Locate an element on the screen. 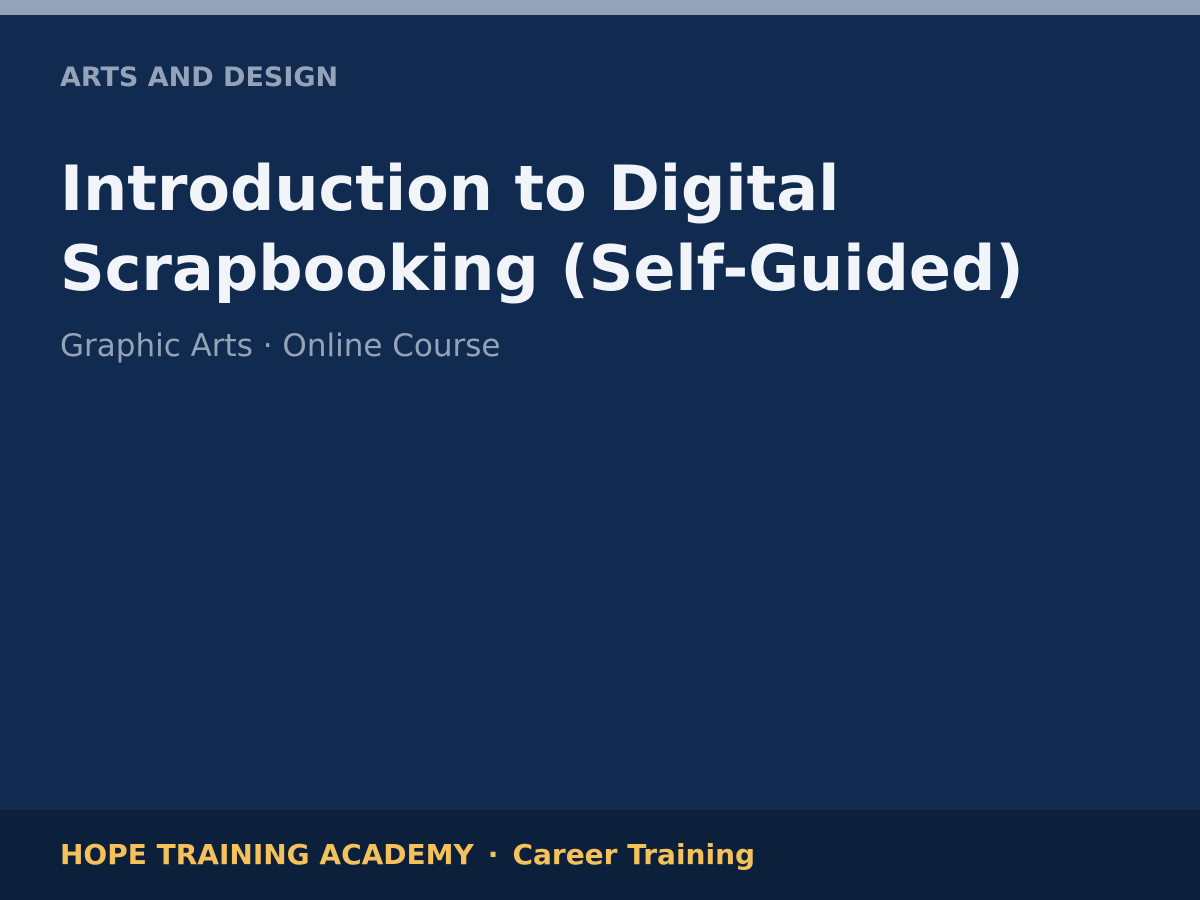 This screenshot has width=1200, height=900. organization-name: HOPE TRAINING ACADEMY is located at coordinates (267, 854).